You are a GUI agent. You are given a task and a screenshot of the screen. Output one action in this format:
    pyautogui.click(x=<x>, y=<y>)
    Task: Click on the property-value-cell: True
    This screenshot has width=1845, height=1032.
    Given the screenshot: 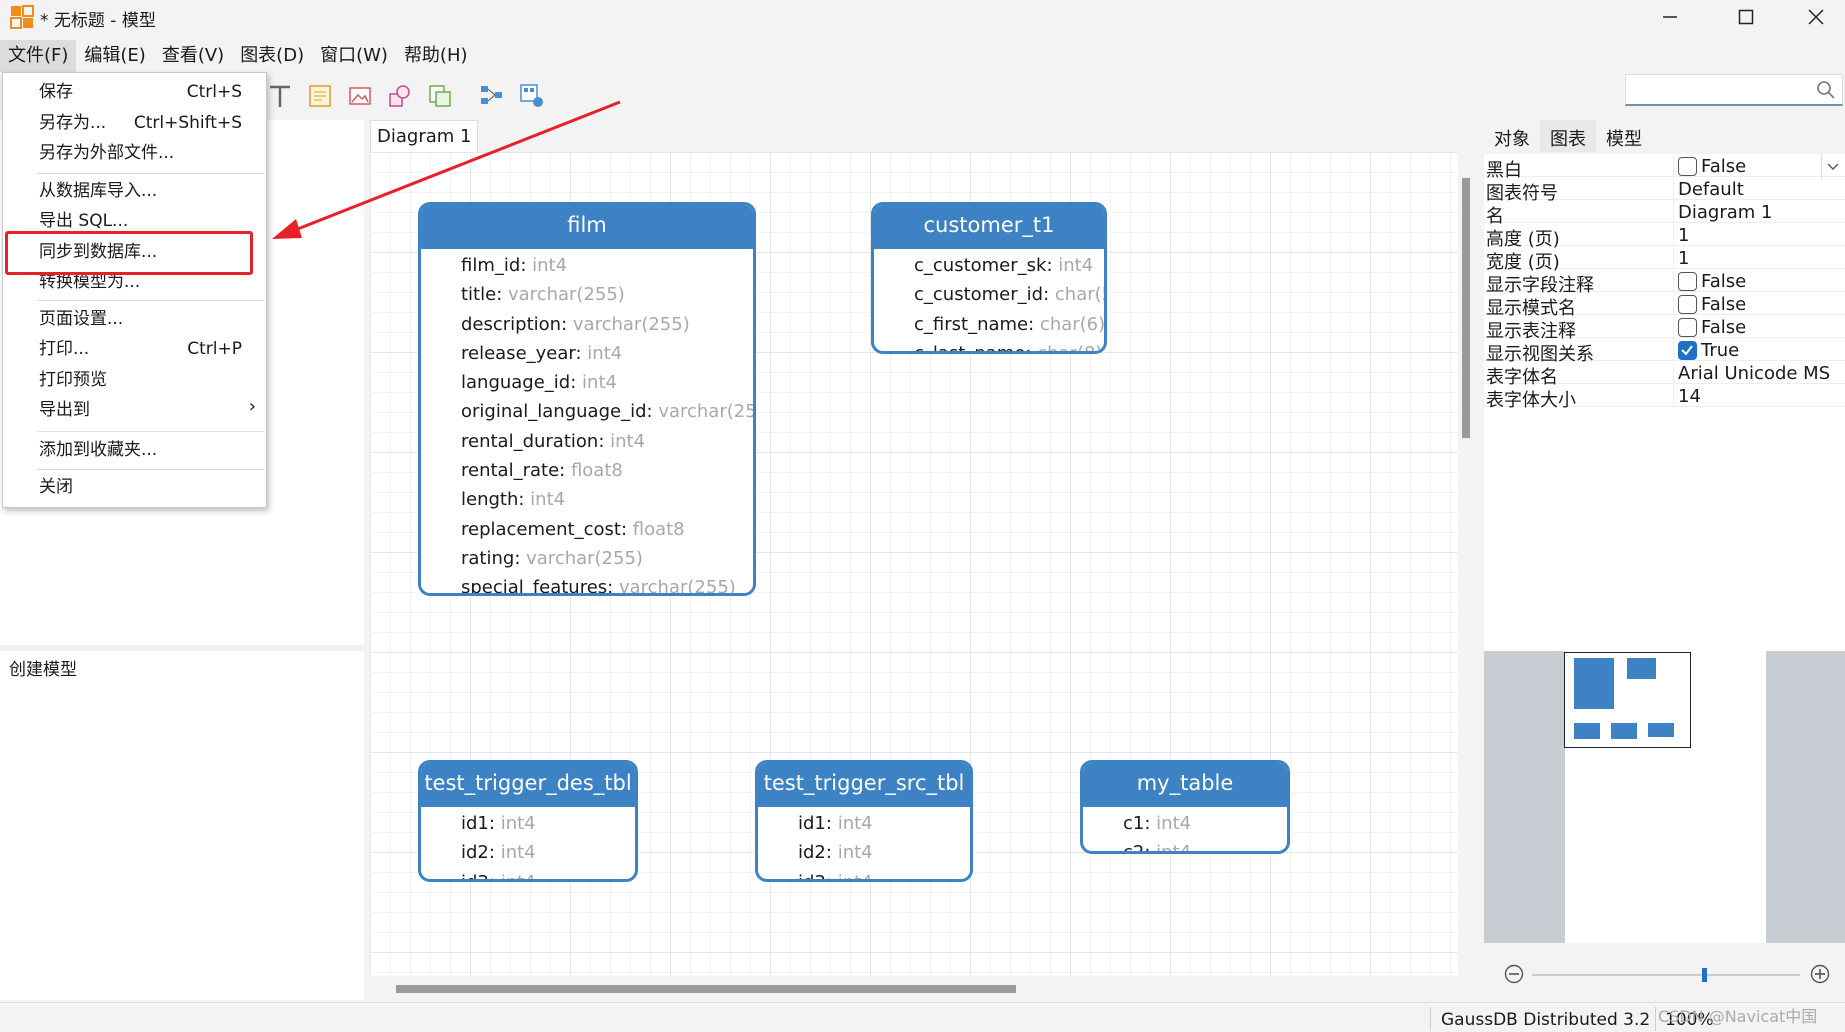 What is the action you would take?
    pyautogui.click(x=1708, y=350)
    